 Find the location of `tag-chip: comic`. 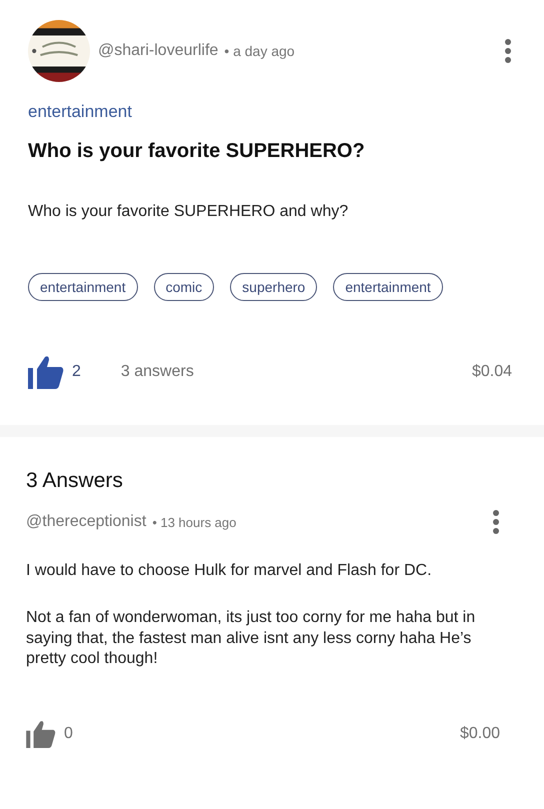

tag-chip: comic is located at coordinates (184, 287).